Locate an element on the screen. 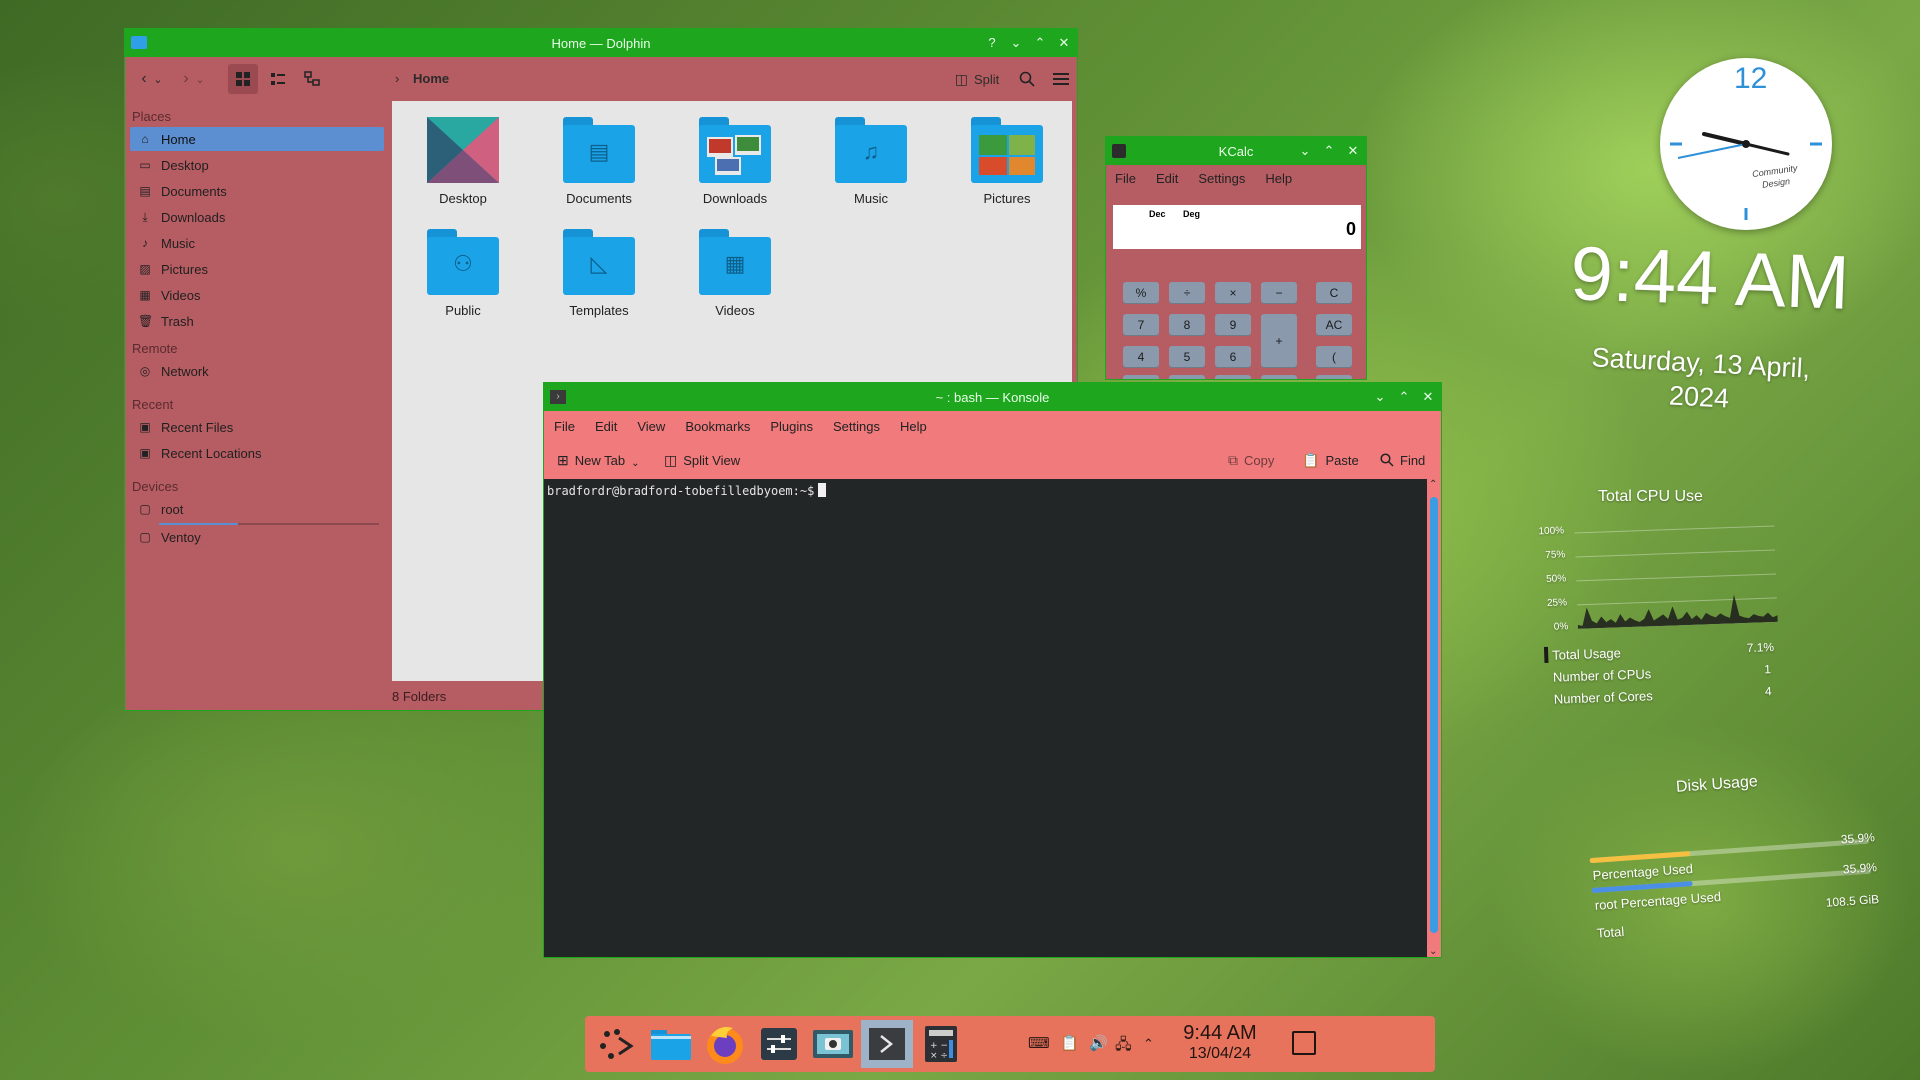 The width and height of the screenshot is (1920, 1080). places-item-recent-locations: ▣ Recent Locations is located at coordinates (257, 453).